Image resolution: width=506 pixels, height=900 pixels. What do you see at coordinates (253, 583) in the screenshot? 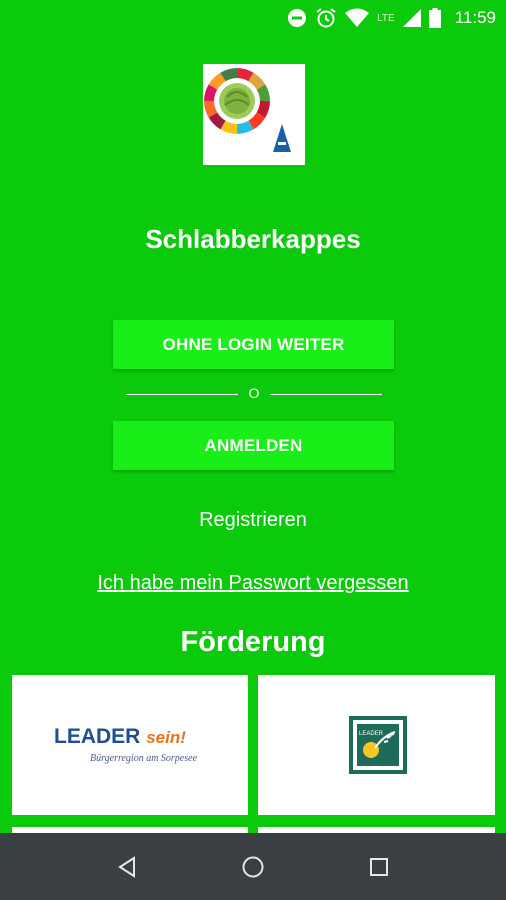
I see `forgot-password-link: Ich habe mein Passwort vergessen` at bounding box center [253, 583].